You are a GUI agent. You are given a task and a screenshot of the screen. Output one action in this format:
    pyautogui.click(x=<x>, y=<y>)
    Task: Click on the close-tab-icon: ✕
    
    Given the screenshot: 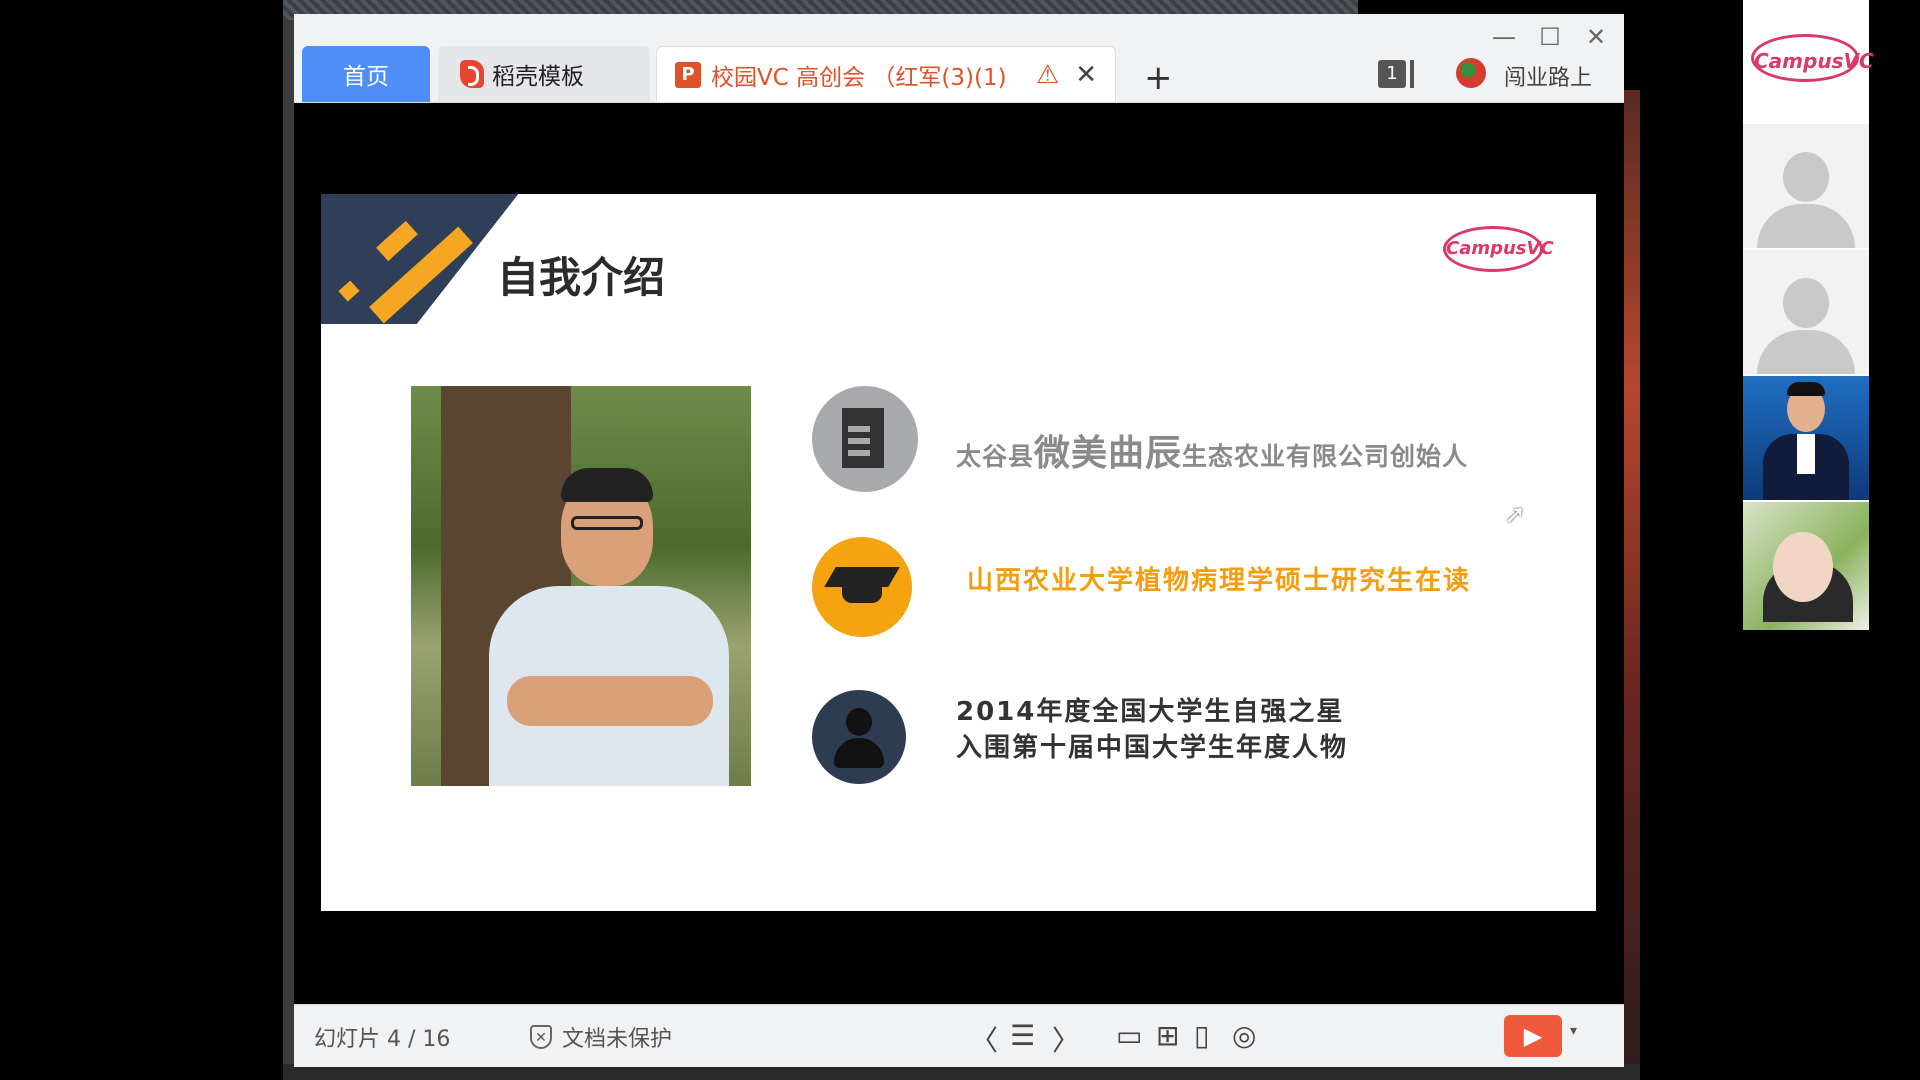 What is the action you would take?
    pyautogui.click(x=1086, y=75)
    